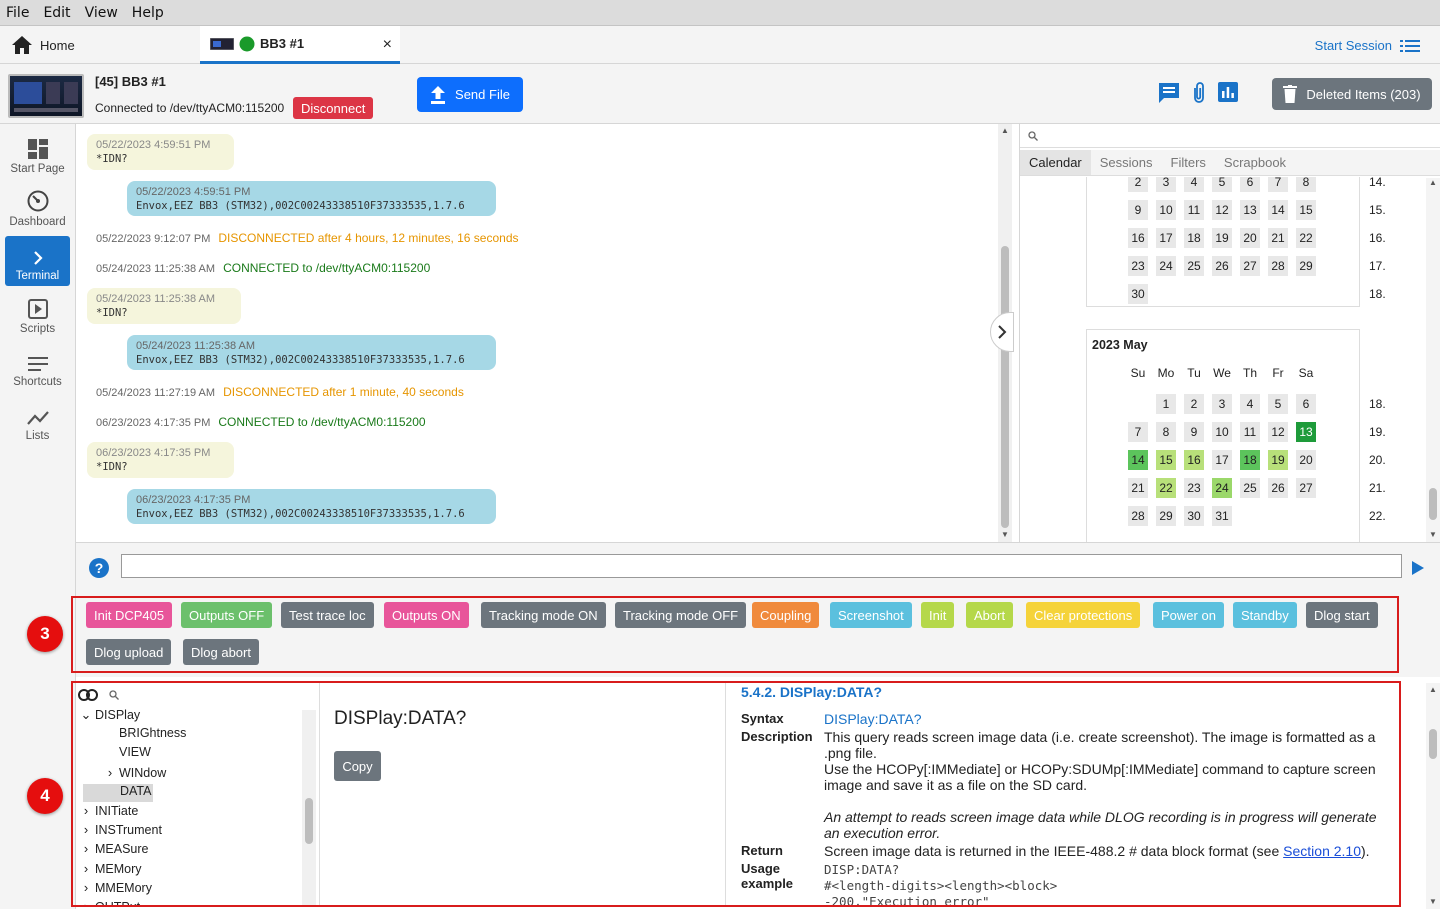 This screenshot has height=909, width=1440. What do you see at coordinates (1194, 184) in the screenshot?
I see `calendar-day: 4` at bounding box center [1194, 184].